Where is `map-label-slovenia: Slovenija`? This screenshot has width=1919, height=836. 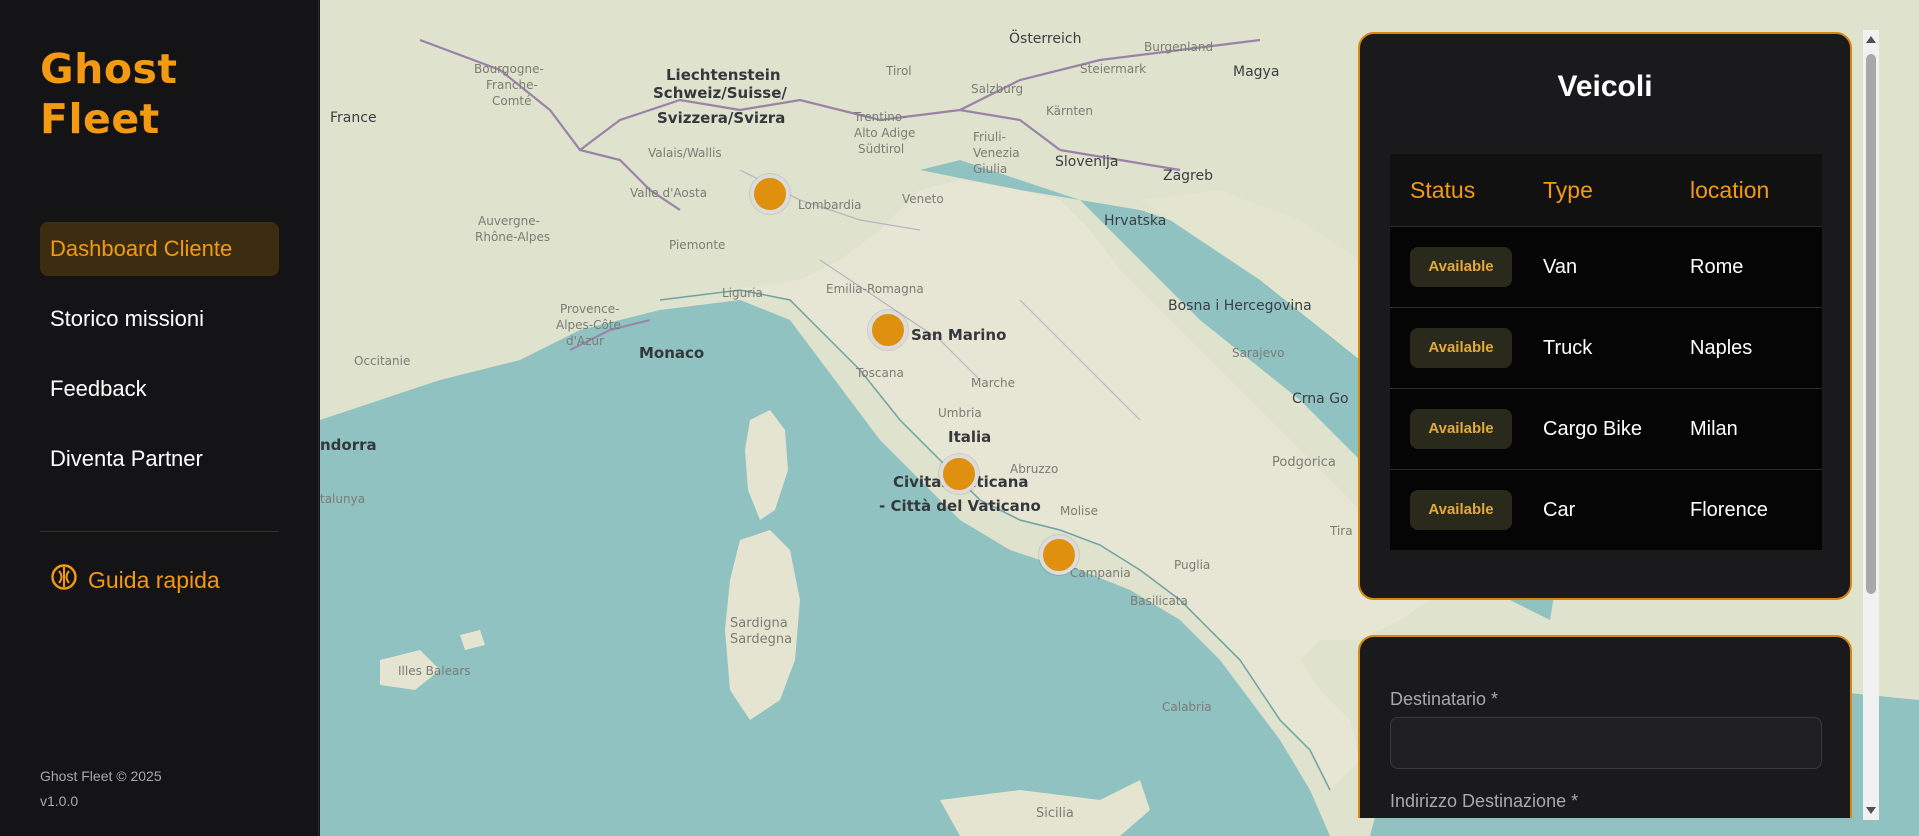
map-label-slovenia: Slovenija is located at coordinates (1087, 162).